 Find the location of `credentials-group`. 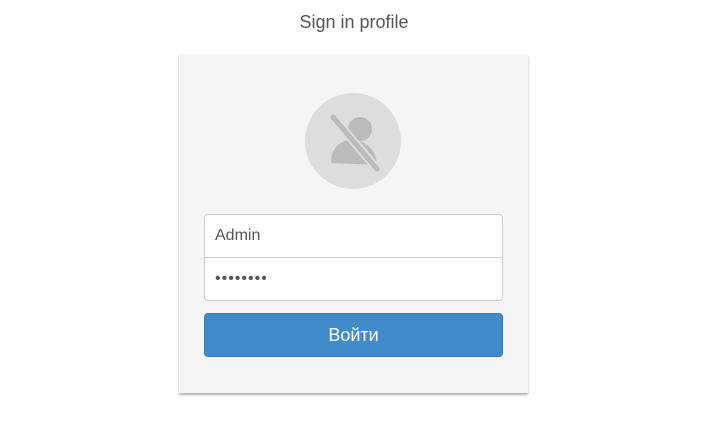

credentials-group is located at coordinates (353, 257).